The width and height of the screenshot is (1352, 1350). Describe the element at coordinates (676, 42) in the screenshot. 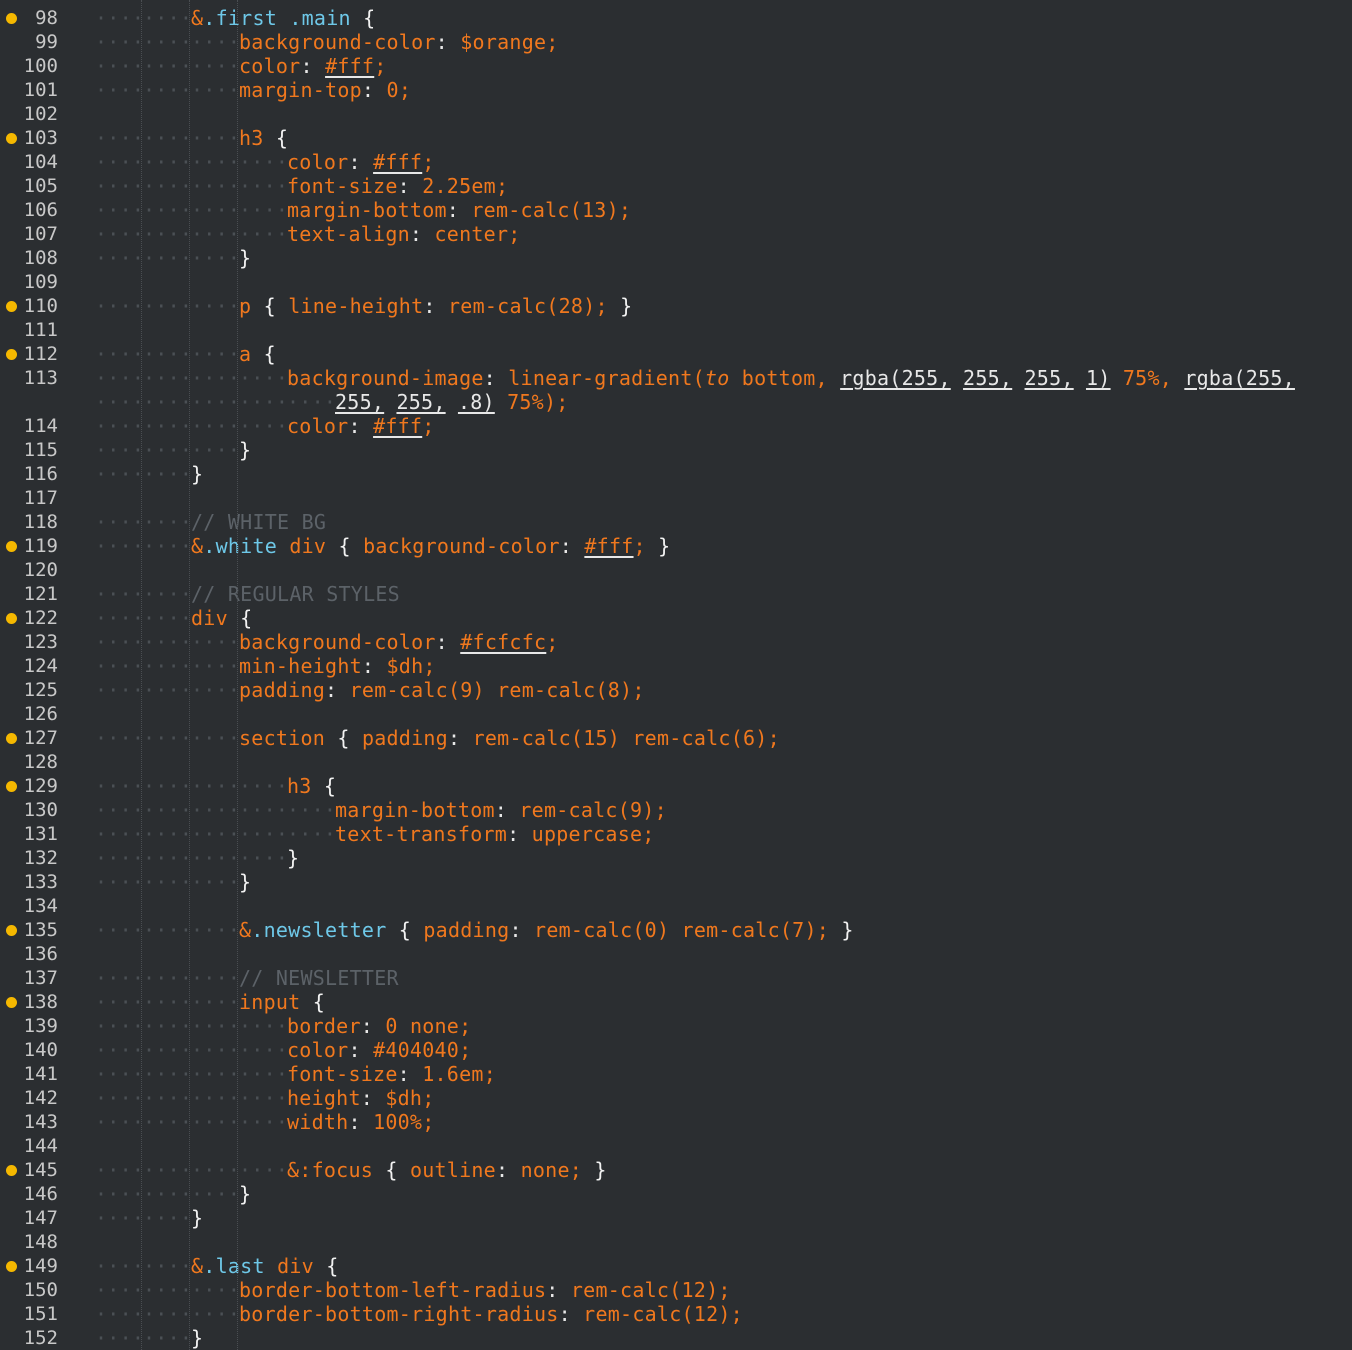

I see `code-line: 99 ···· ···· ···· background-color: $orange;` at that location.